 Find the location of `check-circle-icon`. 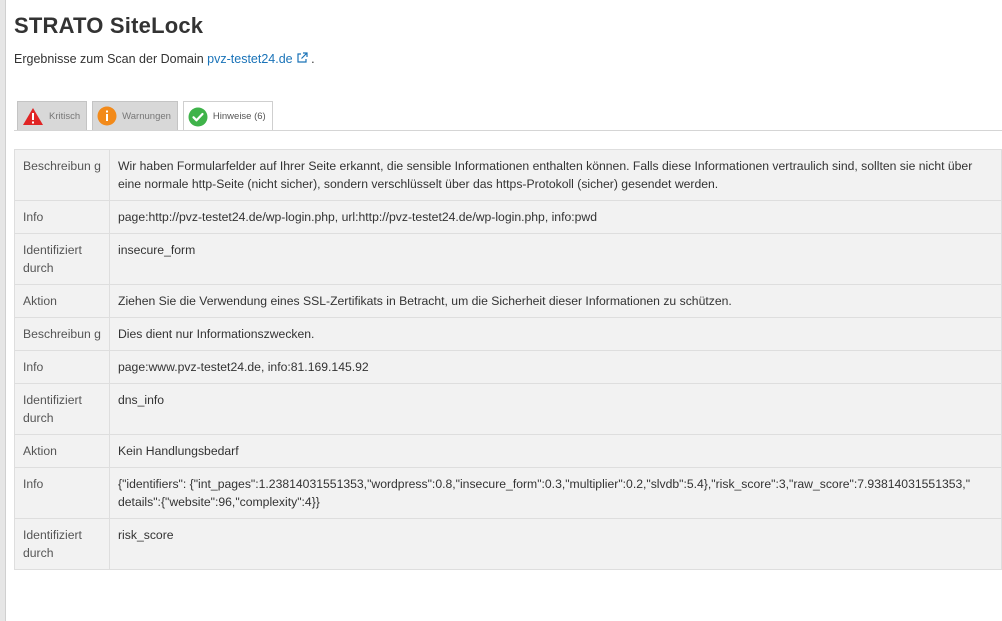

check-circle-icon is located at coordinates (198, 116).